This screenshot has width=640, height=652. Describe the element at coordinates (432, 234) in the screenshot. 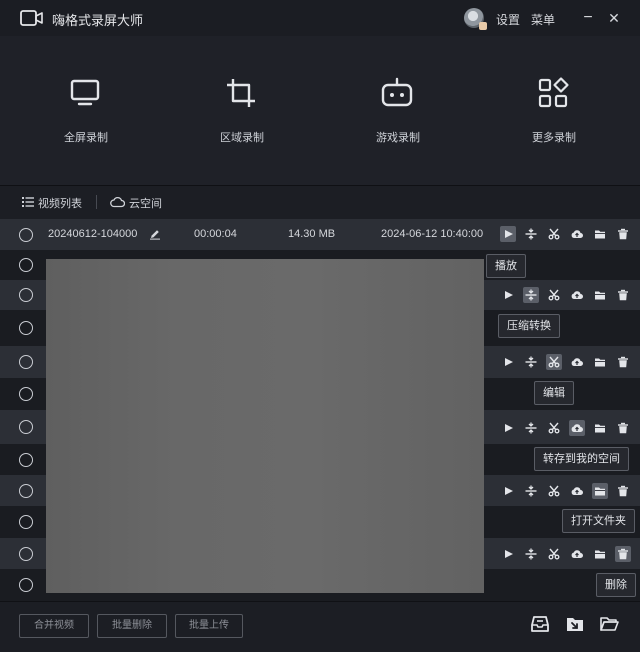

I see `recording-date: 2024-06-12 10:40:00` at that location.